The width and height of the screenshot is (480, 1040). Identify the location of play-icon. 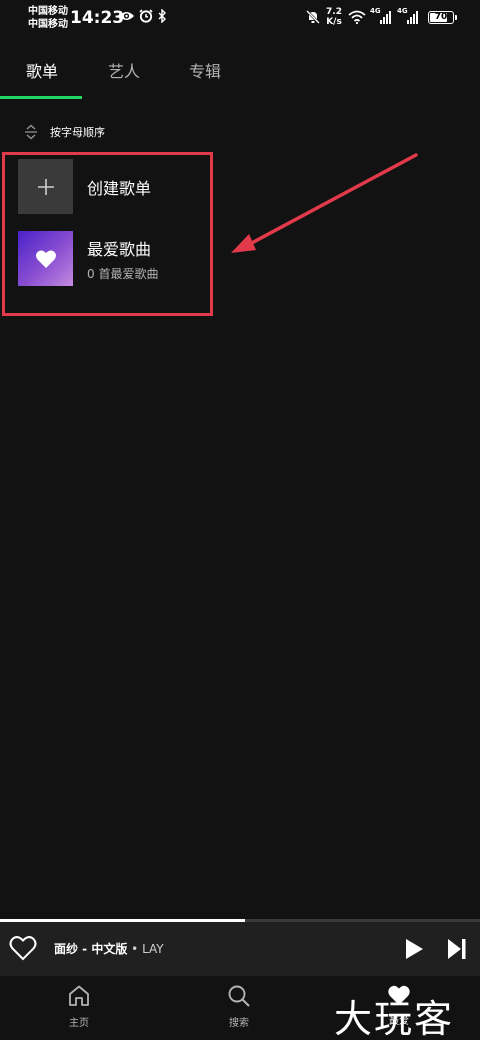
(414, 949).